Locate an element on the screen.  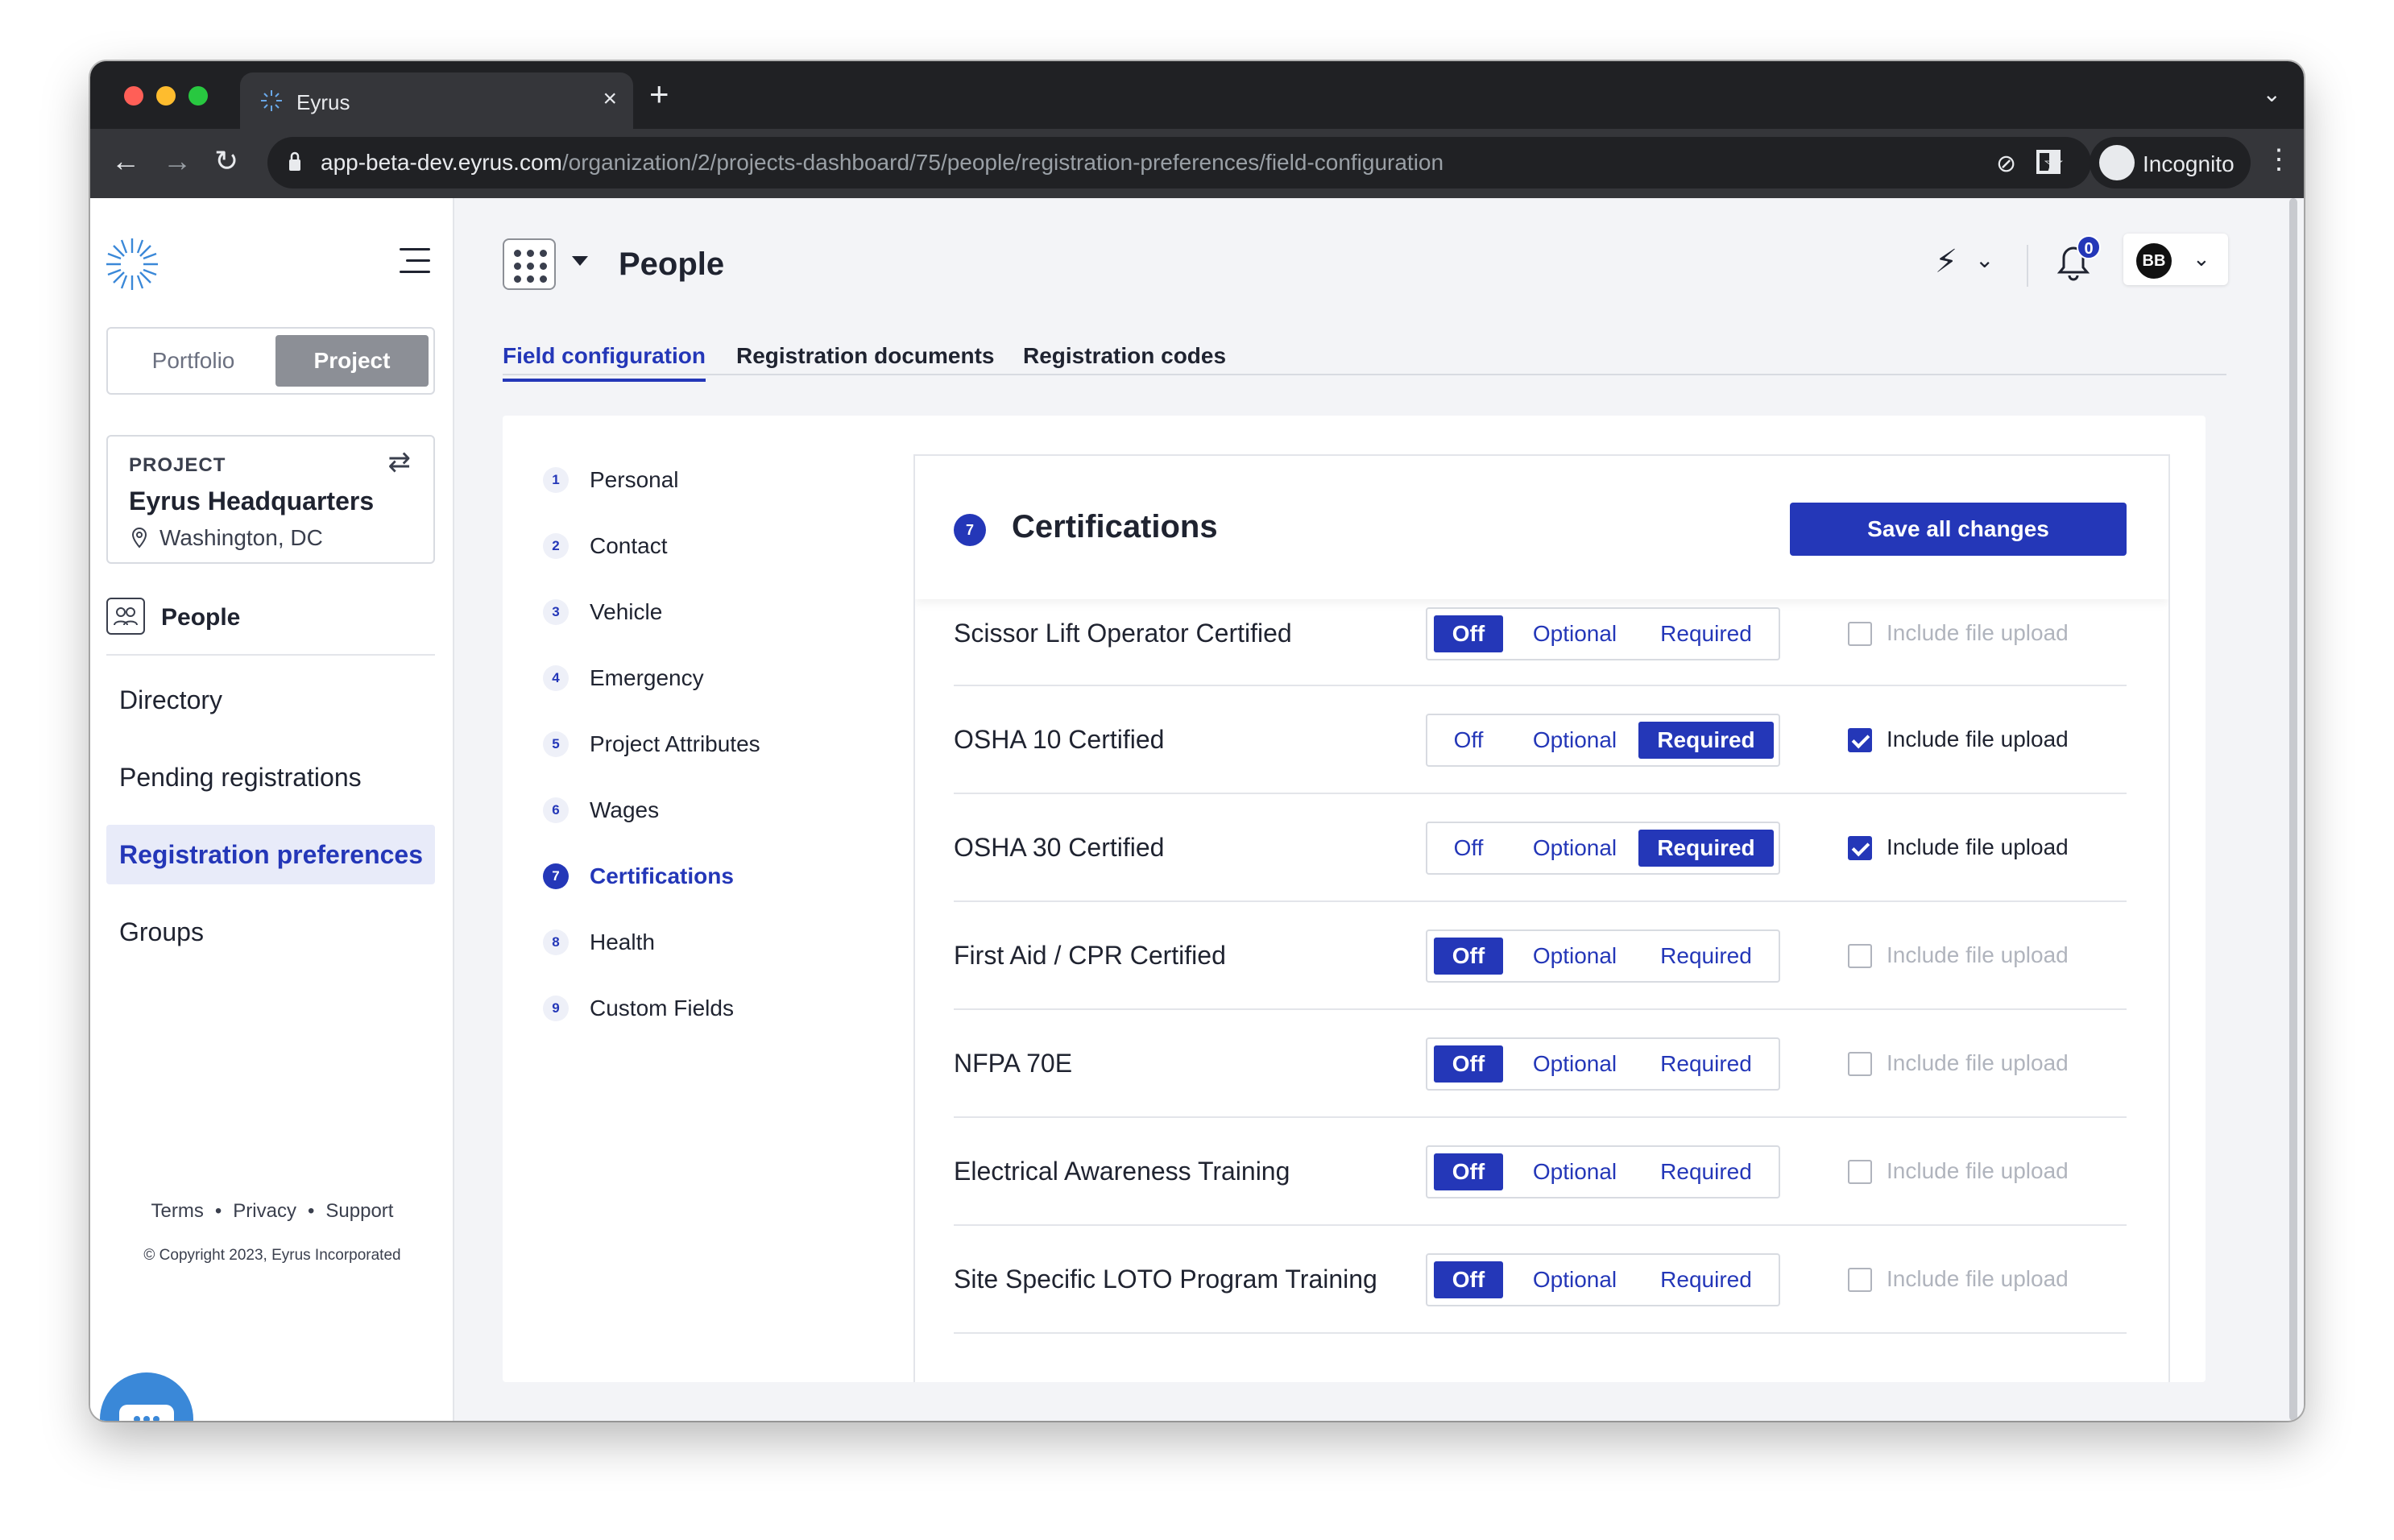
step-label: Wages is located at coordinates (625, 809).